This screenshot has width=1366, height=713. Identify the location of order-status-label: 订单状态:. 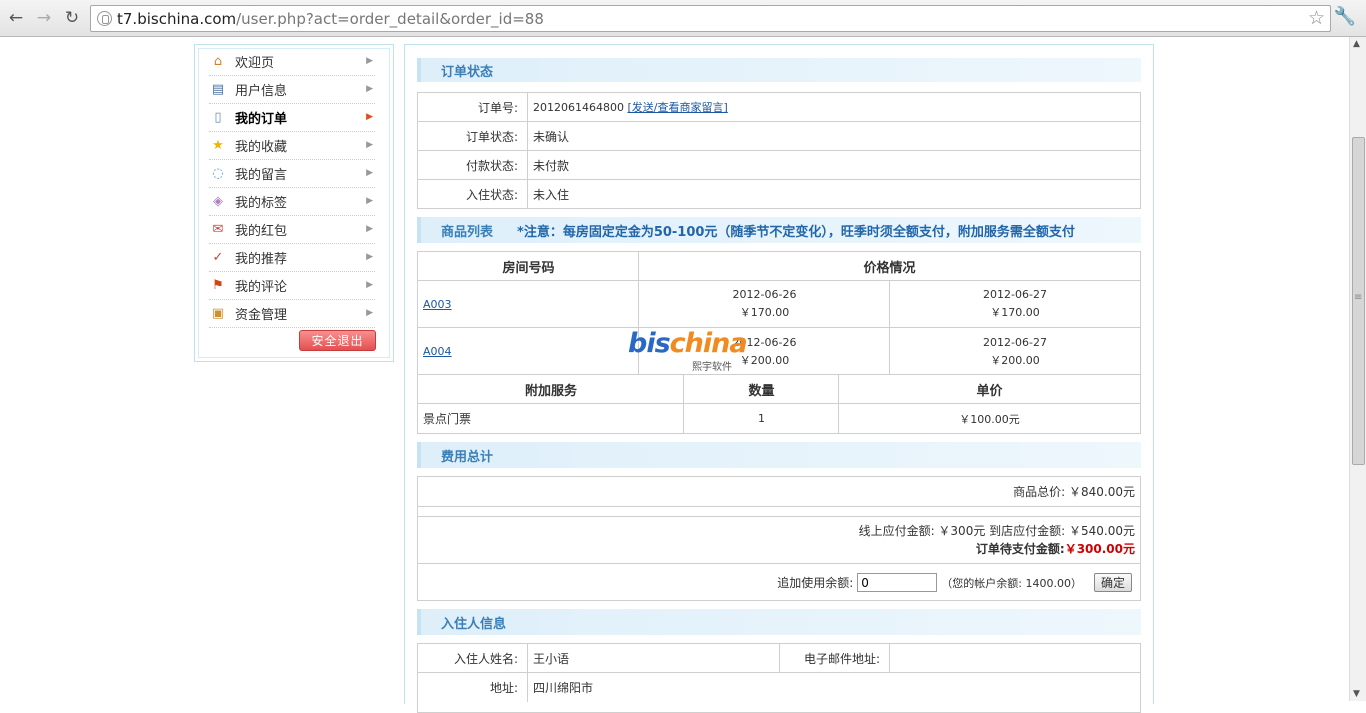
(491, 136).